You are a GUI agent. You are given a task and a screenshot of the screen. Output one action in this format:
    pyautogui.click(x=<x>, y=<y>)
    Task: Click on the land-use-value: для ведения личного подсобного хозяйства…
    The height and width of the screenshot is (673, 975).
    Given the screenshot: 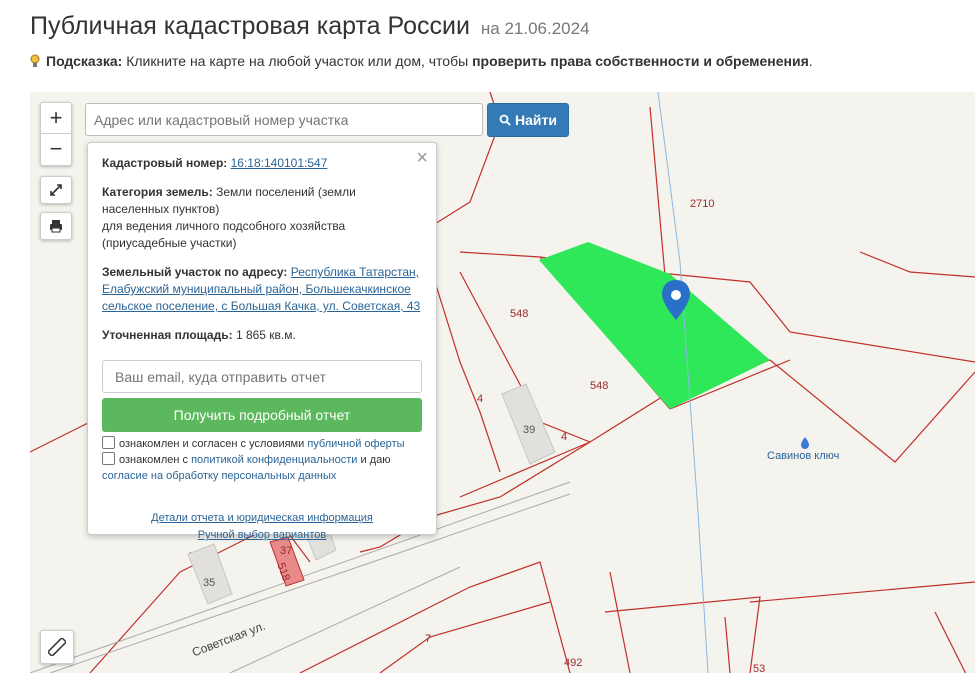 What is the action you would take?
    pyautogui.click(x=224, y=234)
    